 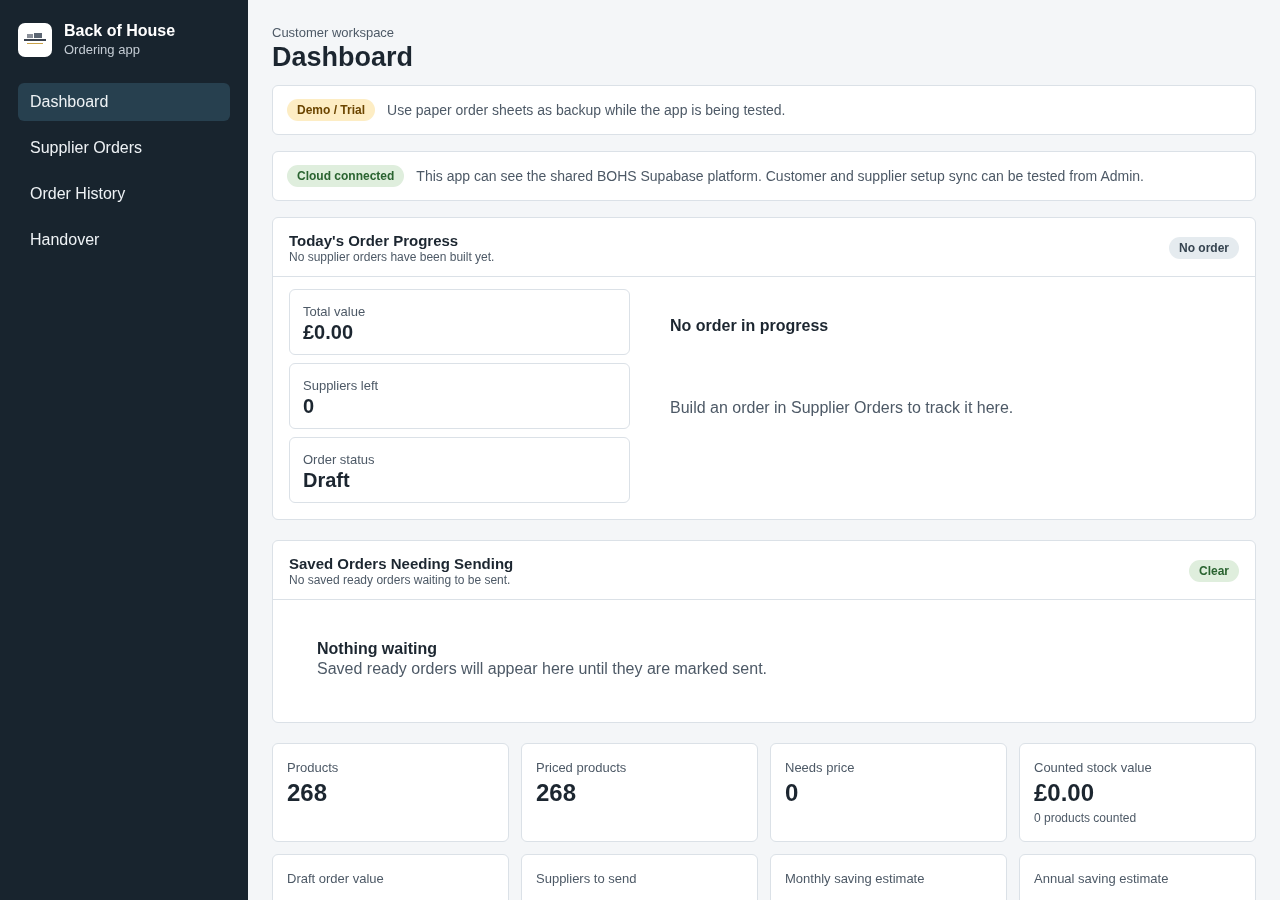 What do you see at coordinates (377, 649) in the screenshot?
I see `empty-title: Nothing waiting` at bounding box center [377, 649].